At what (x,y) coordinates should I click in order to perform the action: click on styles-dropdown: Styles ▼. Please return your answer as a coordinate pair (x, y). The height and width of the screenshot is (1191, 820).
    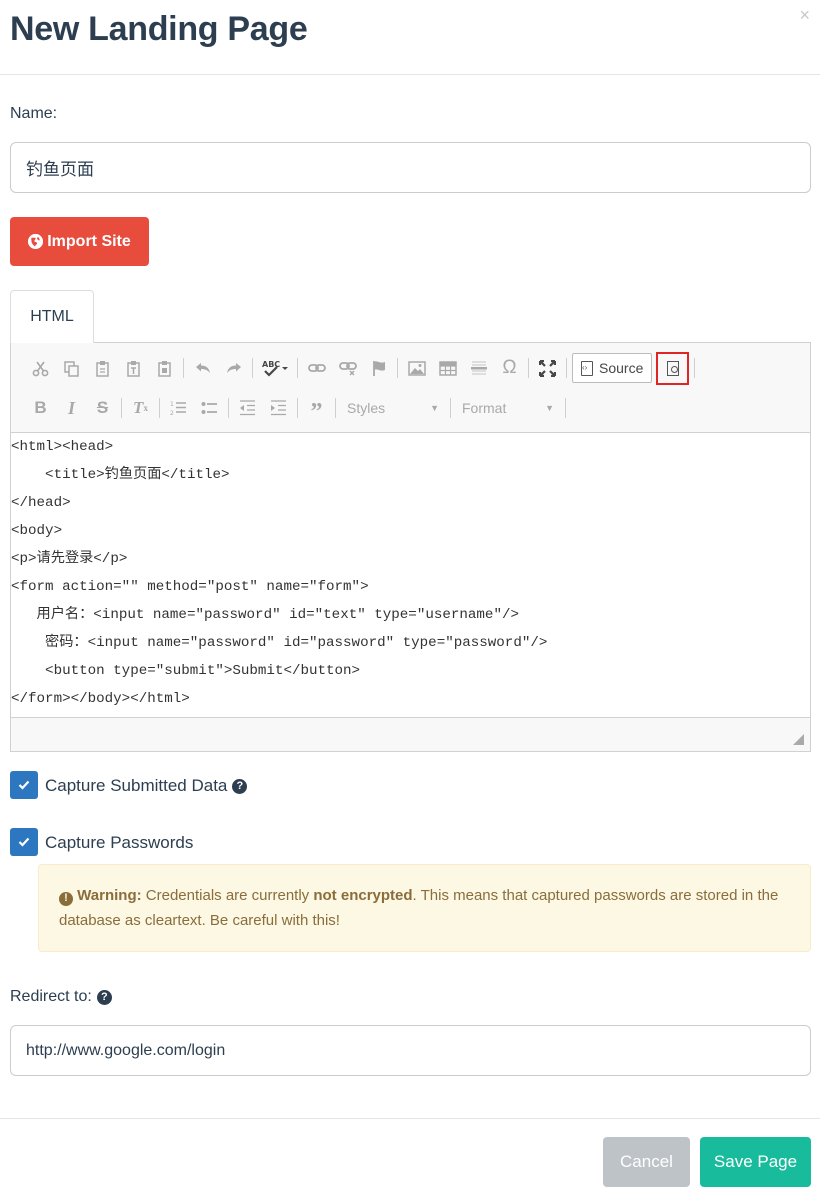
    Looking at the image, I should click on (393, 408).